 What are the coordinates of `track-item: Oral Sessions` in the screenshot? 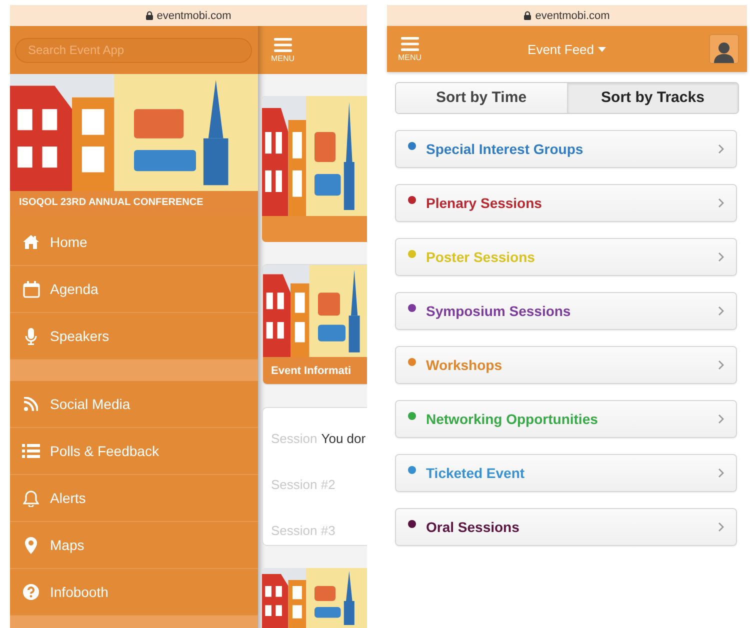 It's located at (566, 527).